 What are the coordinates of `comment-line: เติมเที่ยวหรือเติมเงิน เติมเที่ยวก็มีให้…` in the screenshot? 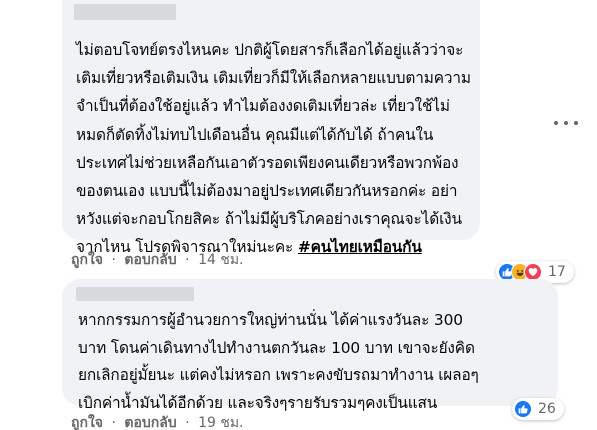 It's located at (273, 78).